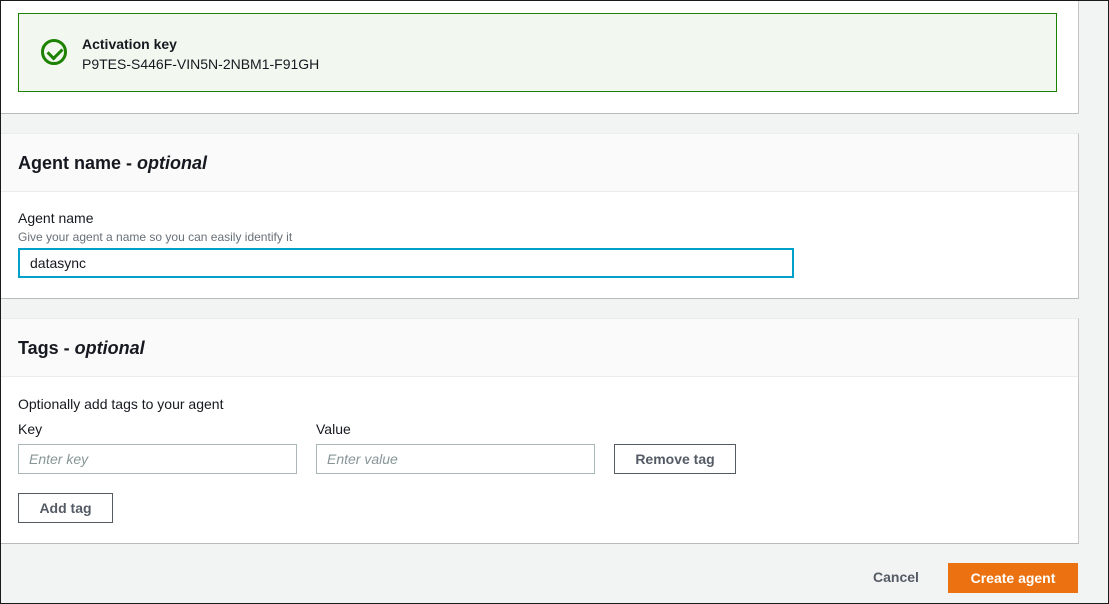 Image resolution: width=1109 pixels, height=604 pixels. What do you see at coordinates (362, 459) in the screenshot?
I see `tag-value-placeholder: Enter value` at bounding box center [362, 459].